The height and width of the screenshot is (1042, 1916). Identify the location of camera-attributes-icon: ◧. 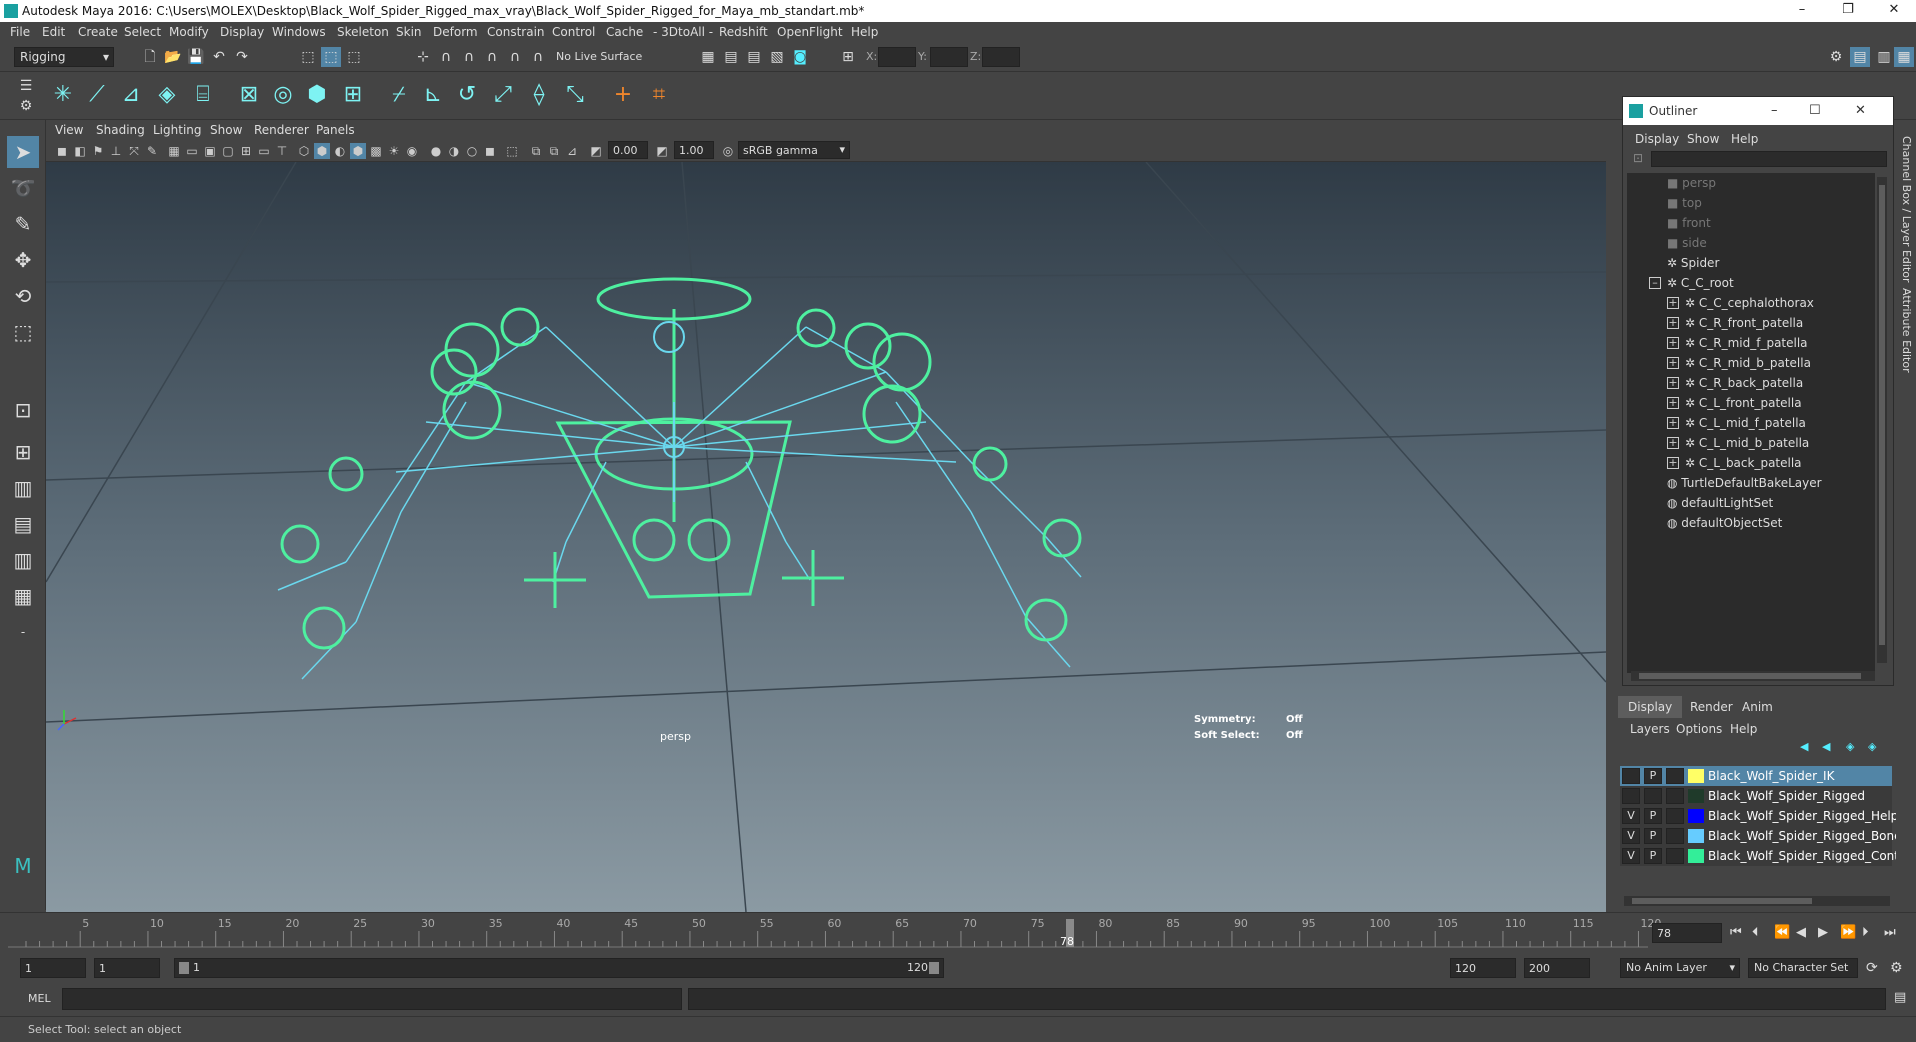
(80, 151).